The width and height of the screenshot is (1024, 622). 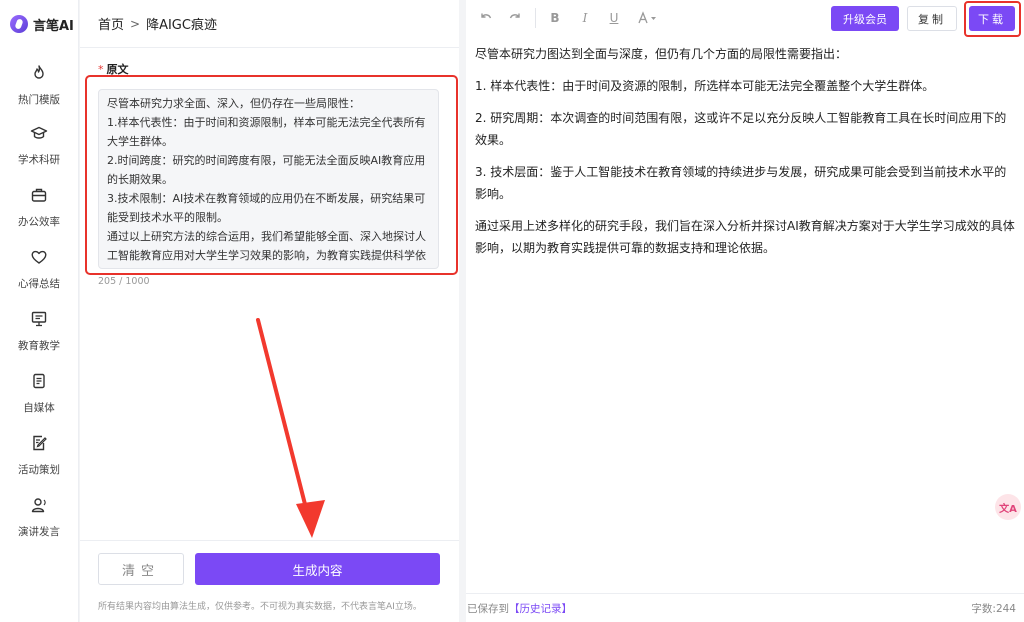 I want to click on editor-toolbar: B I U 升级会员 复制 下载, so click(x=745, y=18).